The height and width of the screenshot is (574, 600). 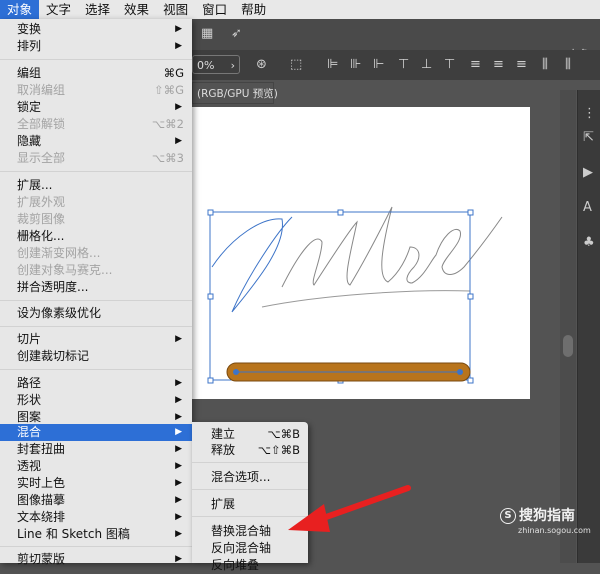 I want to click on menu-item-label: 封套扭曲, so click(x=41, y=449).